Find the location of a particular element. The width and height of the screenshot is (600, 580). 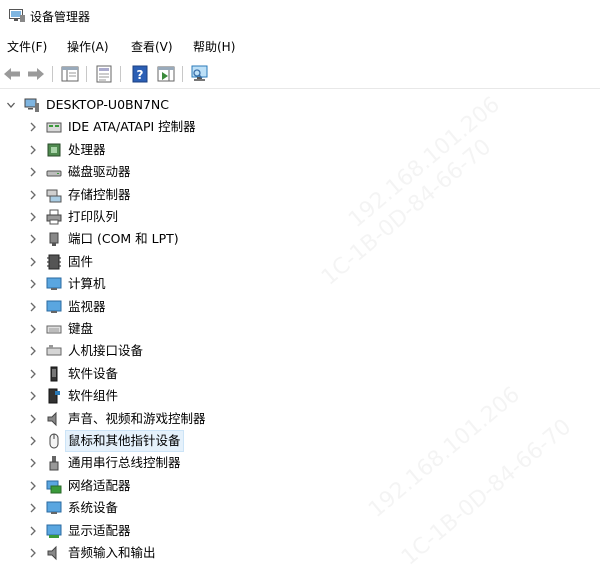

back-button is located at coordinates (12, 74).